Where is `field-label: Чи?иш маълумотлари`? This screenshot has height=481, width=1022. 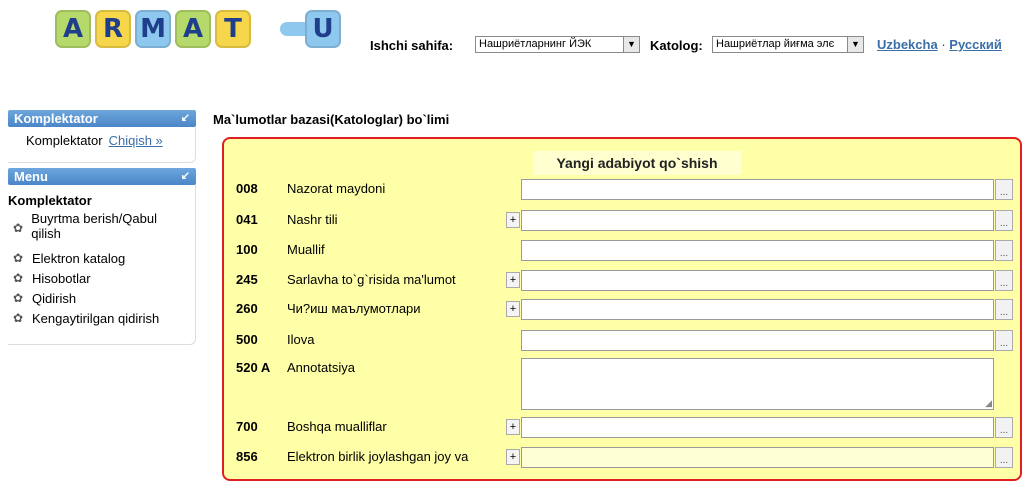 field-label: Чи?иш маълумотлари is located at coordinates (354, 308).